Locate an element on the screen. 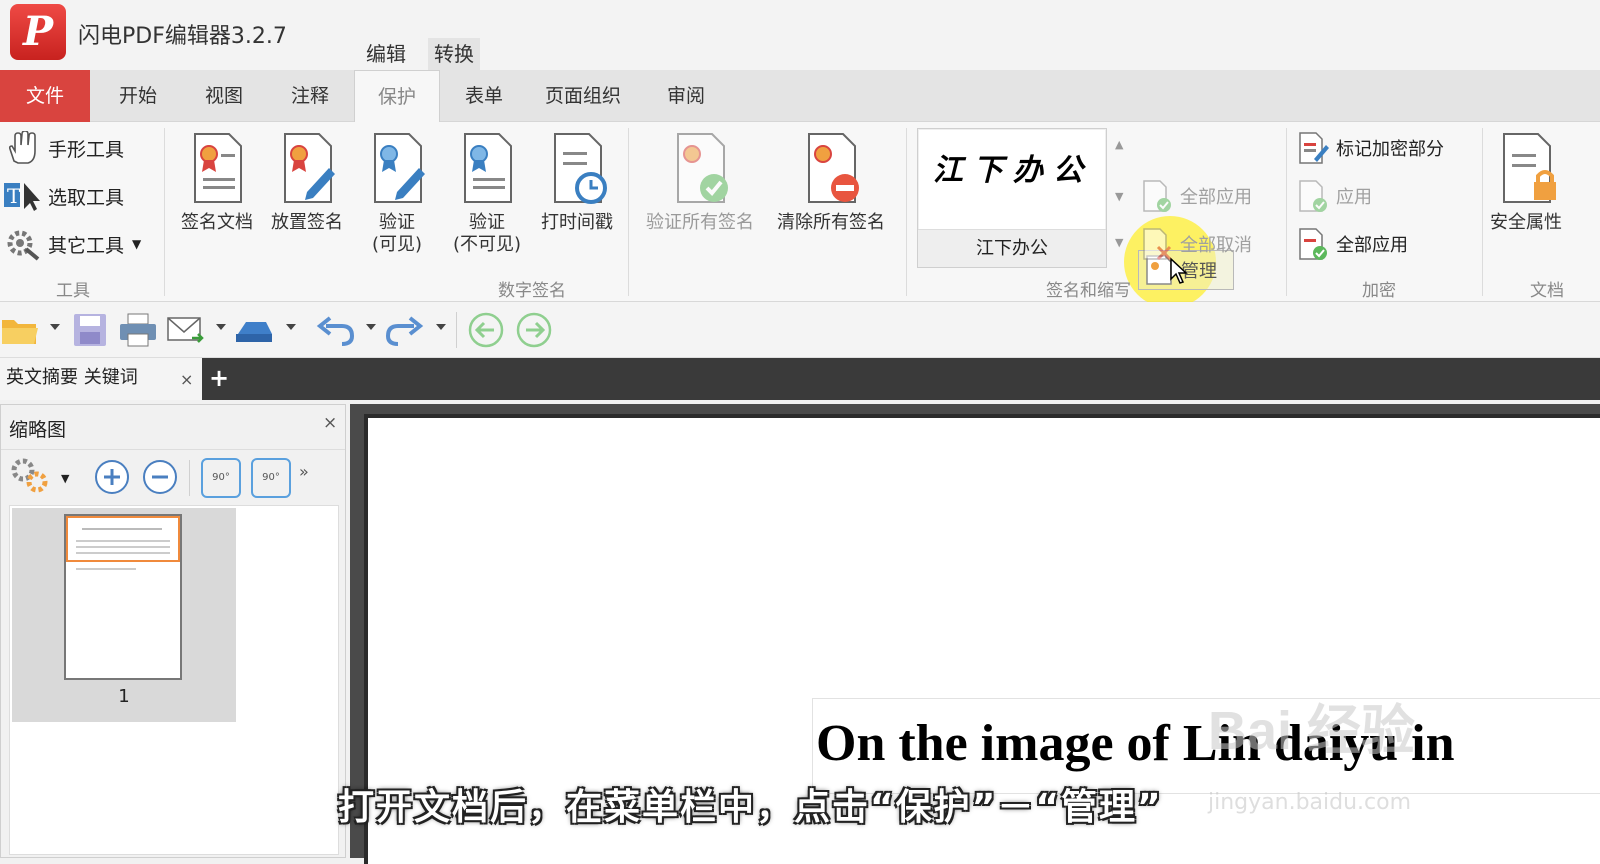 This screenshot has height=864, width=1600. place-signature-button: 放置签名 is located at coordinates (307, 183).